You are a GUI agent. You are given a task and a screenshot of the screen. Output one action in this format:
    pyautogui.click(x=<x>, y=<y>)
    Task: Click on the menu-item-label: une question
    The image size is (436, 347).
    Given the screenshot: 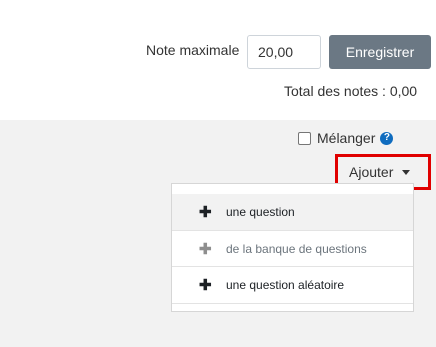 What is the action you would take?
    pyautogui.click(x=260, y=212)
    